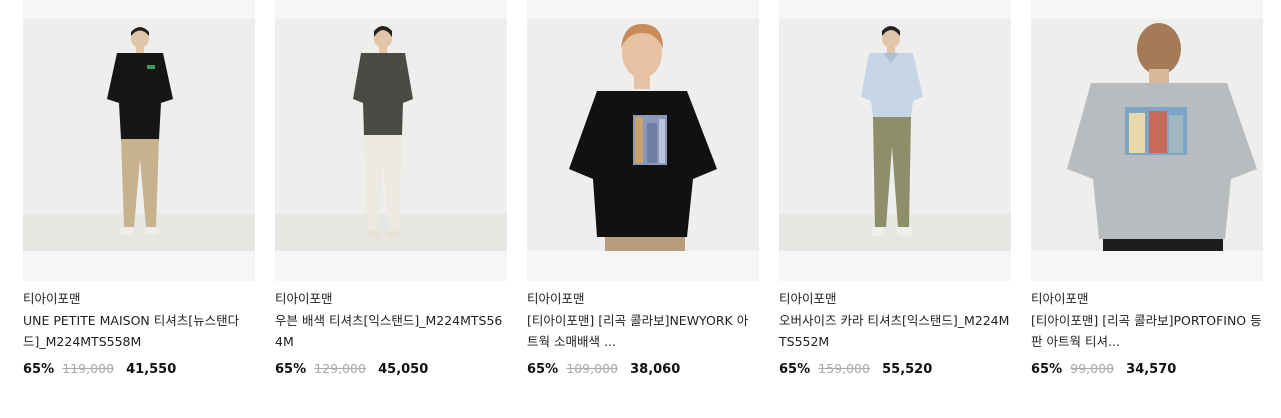 The height and width of the screenshot is (418, 1281). I want to click on price-row: 65% 109,000 38,060, so click(643, 369).